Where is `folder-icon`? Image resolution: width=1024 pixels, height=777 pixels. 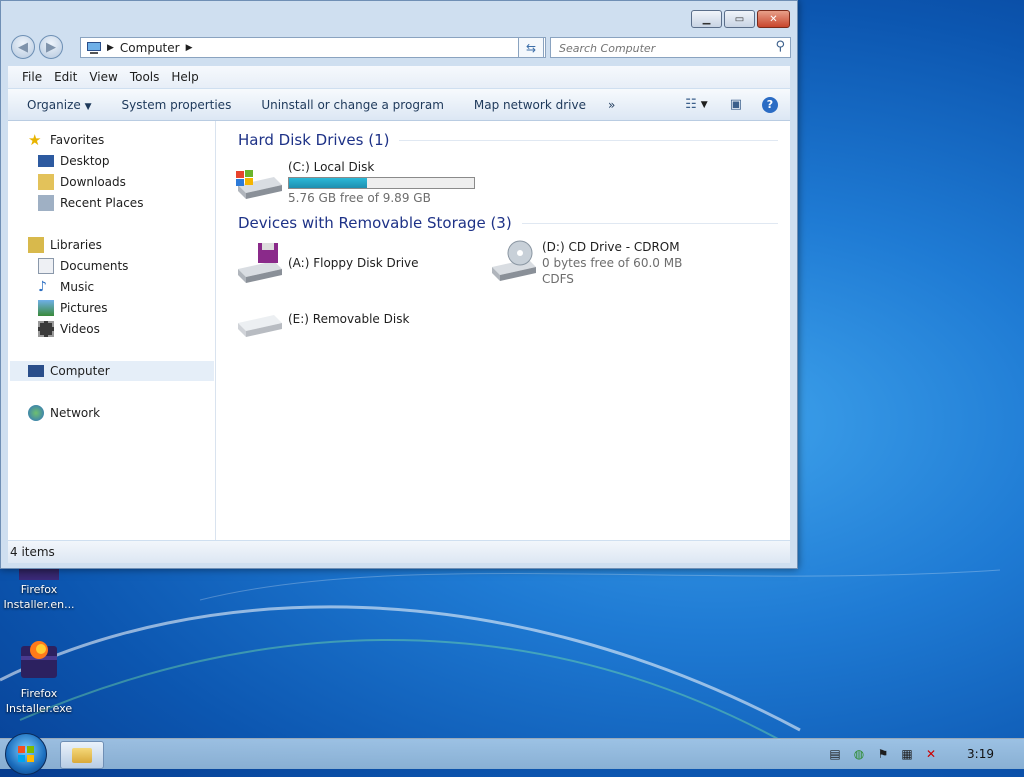
folder-icon is located at coordinates (82, 755).